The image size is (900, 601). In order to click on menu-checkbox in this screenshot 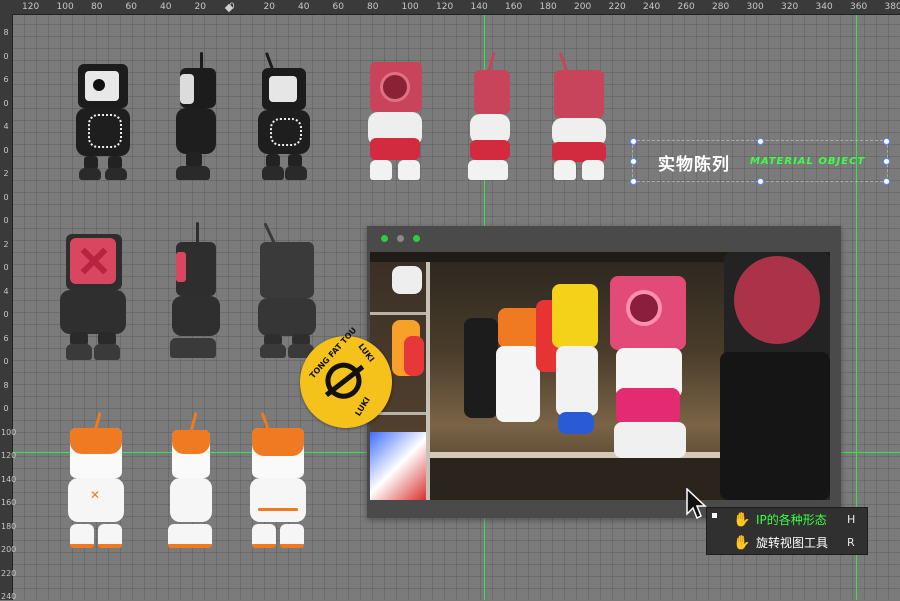, I will do `click(714, 515)`.